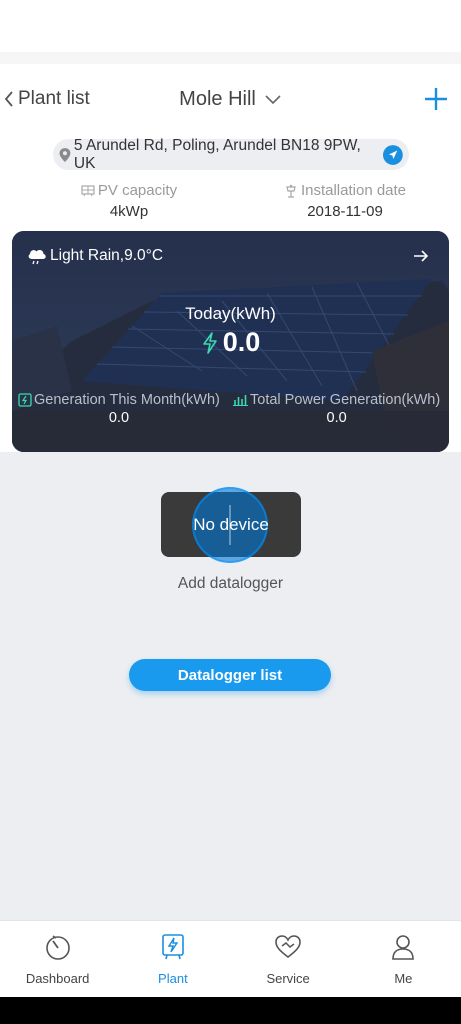 The height and width of the screenshot is (1024, 461). What do you see at coordinates (345, 201) in the screenshot?
I see `installation-date: Installation date 2018-11-09` at bounding box center [345, 201].